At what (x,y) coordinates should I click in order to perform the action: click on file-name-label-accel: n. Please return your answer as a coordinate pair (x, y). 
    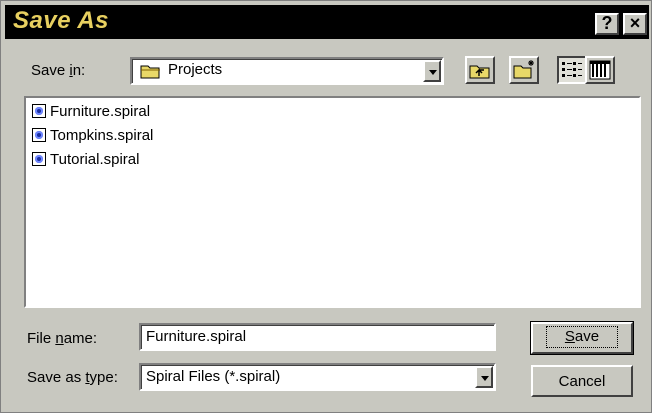
    Looking at the image, I should click on (59, 338).